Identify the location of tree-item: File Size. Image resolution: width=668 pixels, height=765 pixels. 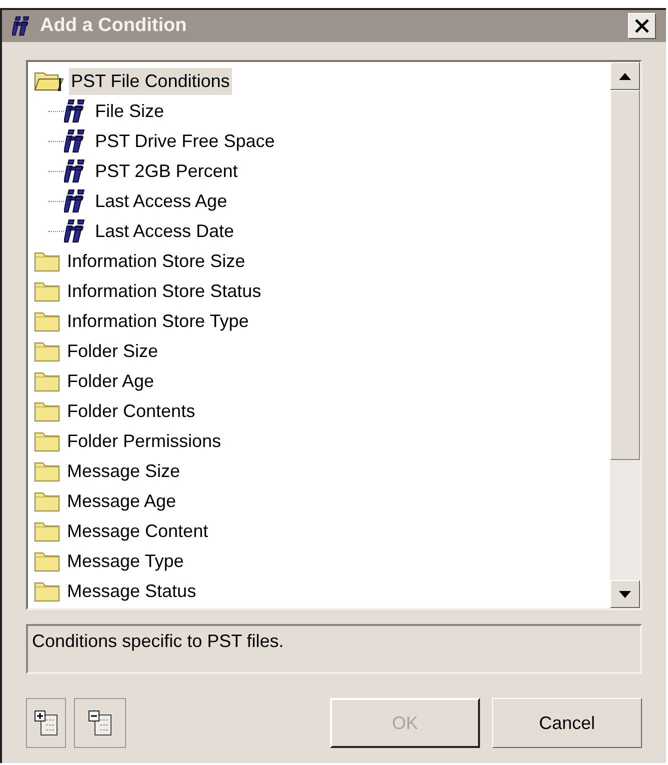
(129, 111).